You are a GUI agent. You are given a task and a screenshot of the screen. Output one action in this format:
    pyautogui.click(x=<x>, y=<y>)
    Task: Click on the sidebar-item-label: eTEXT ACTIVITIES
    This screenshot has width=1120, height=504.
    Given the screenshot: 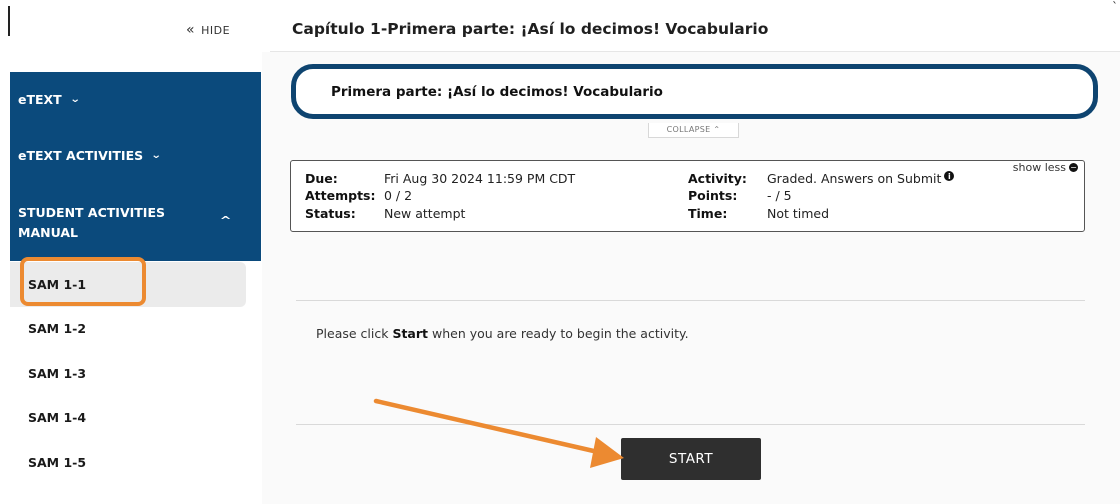 What is the action you would take?
    pyautogui.click(x=81, y=155)
    